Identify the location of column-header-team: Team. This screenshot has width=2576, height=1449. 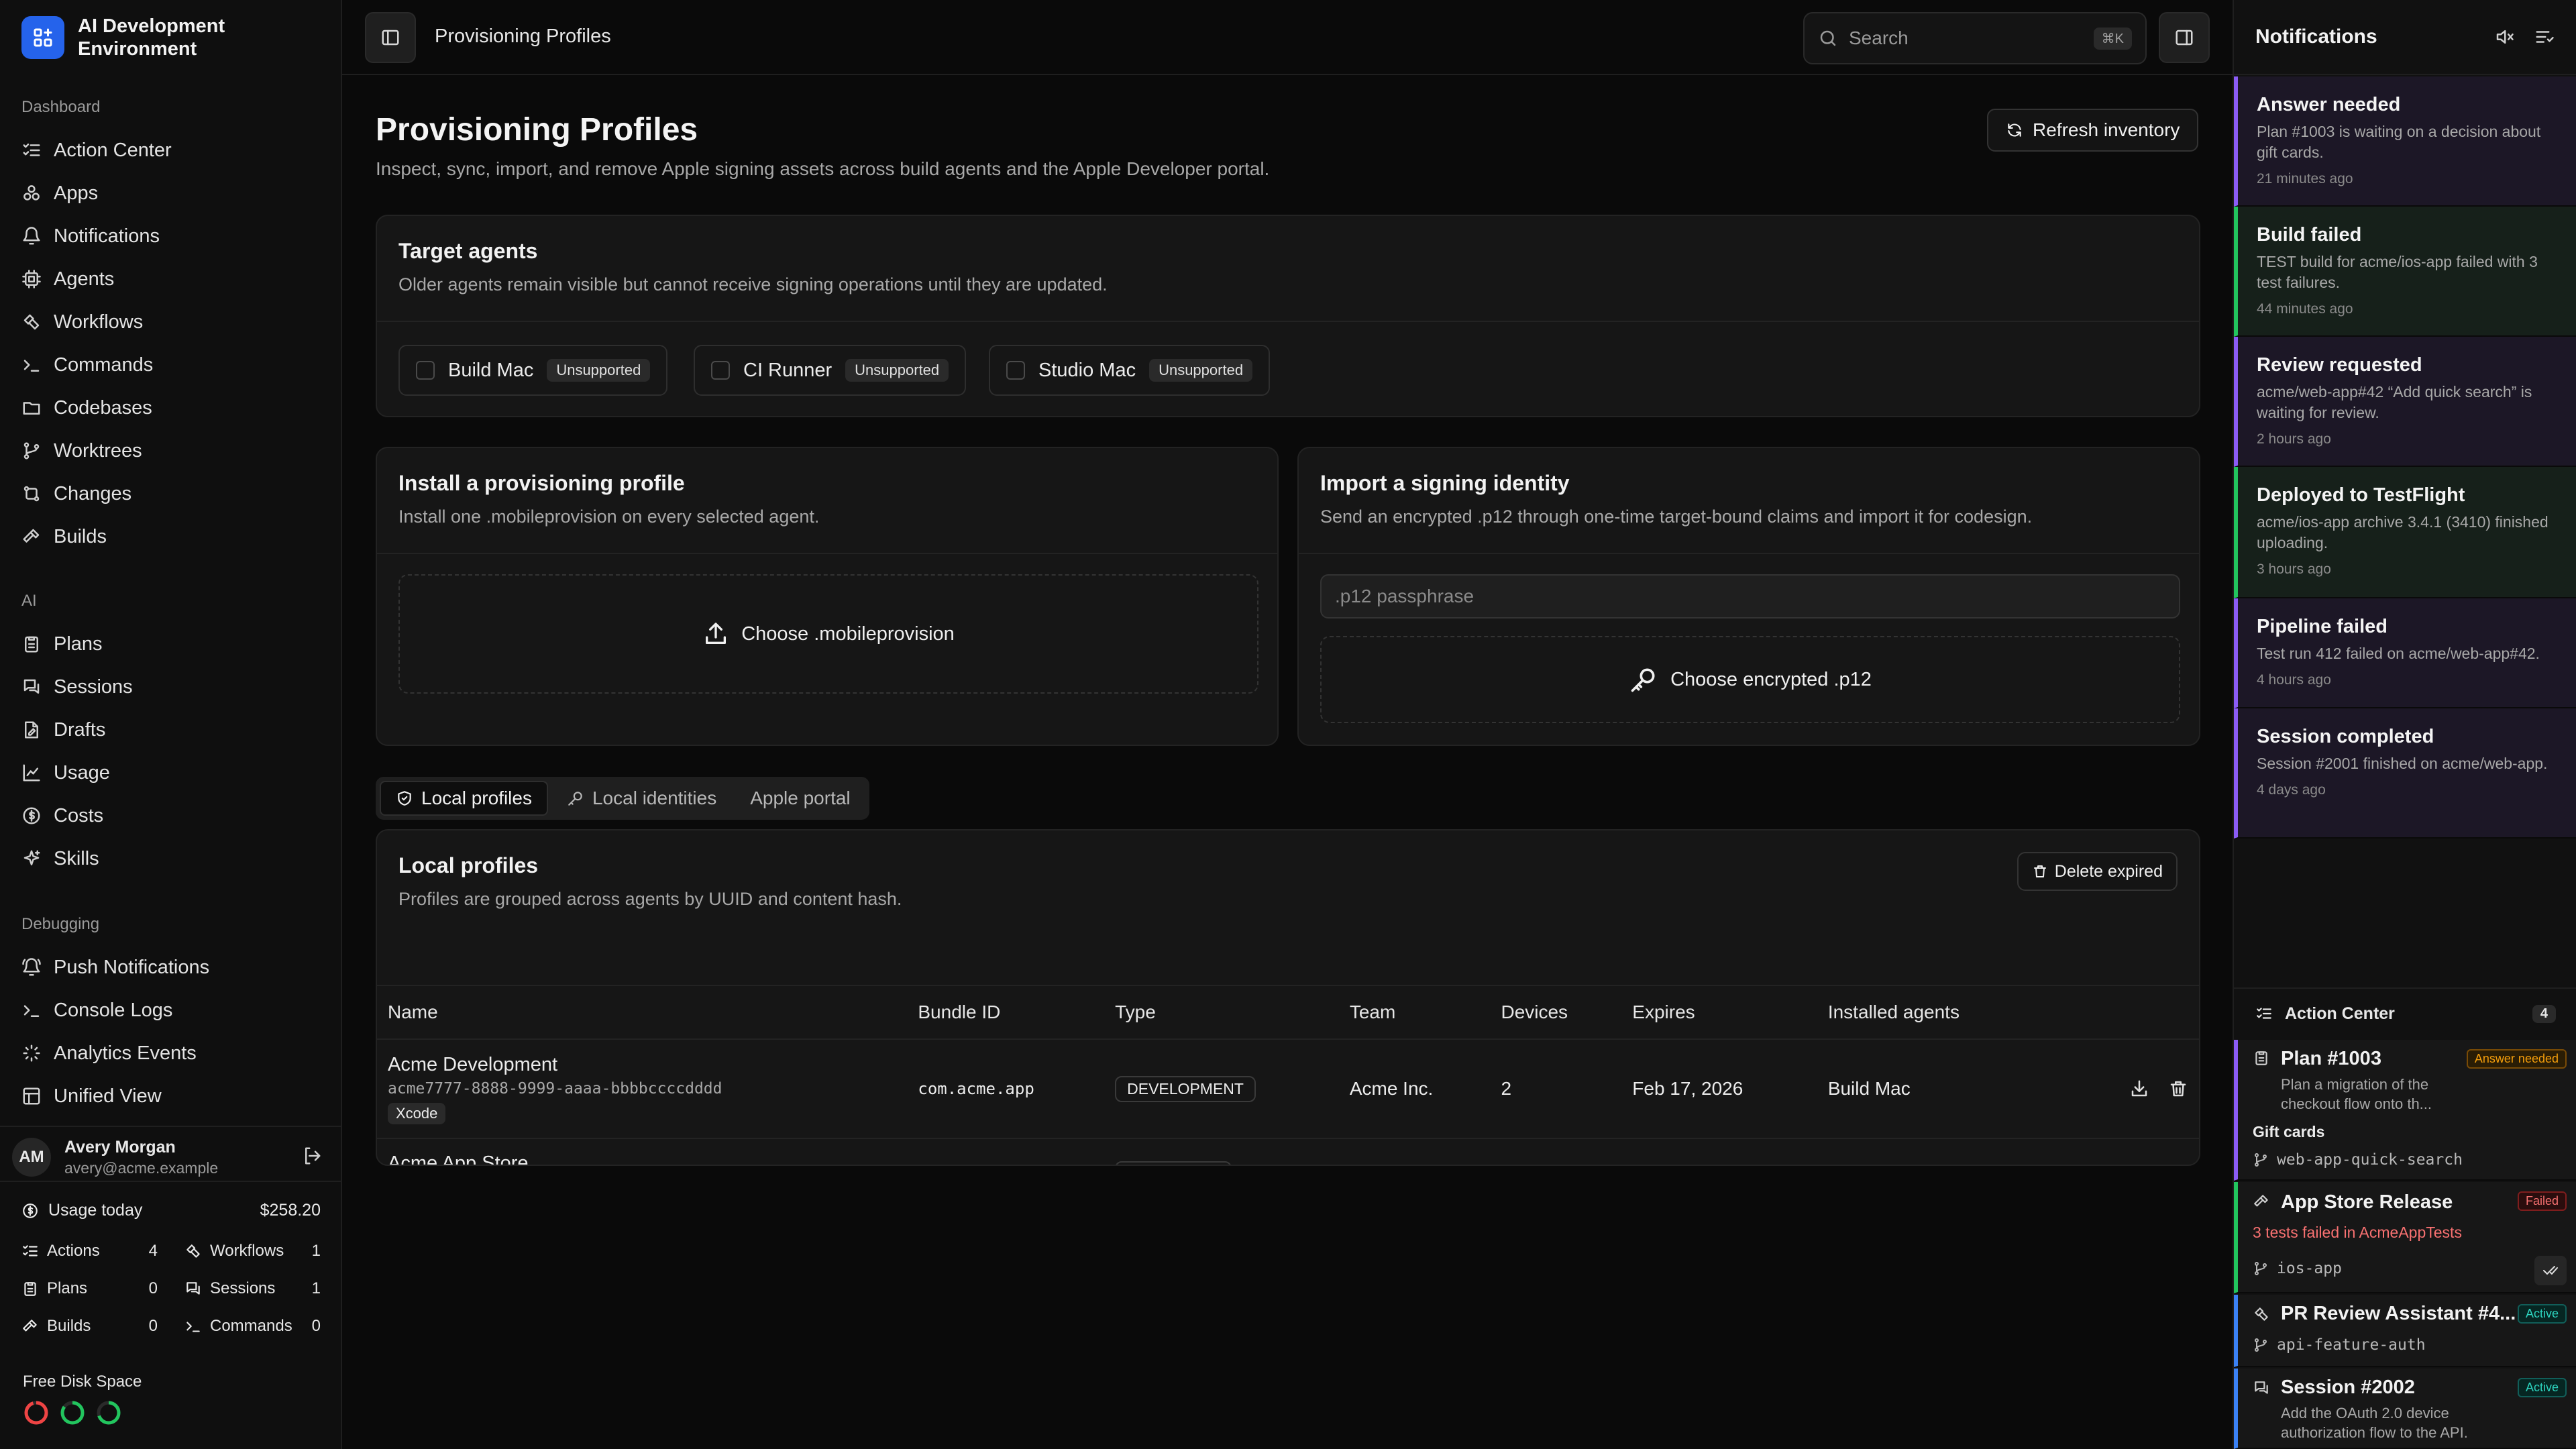
(1414, 1012).